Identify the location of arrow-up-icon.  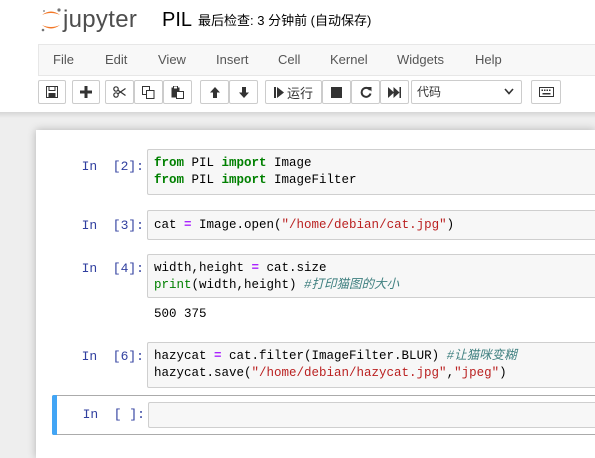
(214, 92).